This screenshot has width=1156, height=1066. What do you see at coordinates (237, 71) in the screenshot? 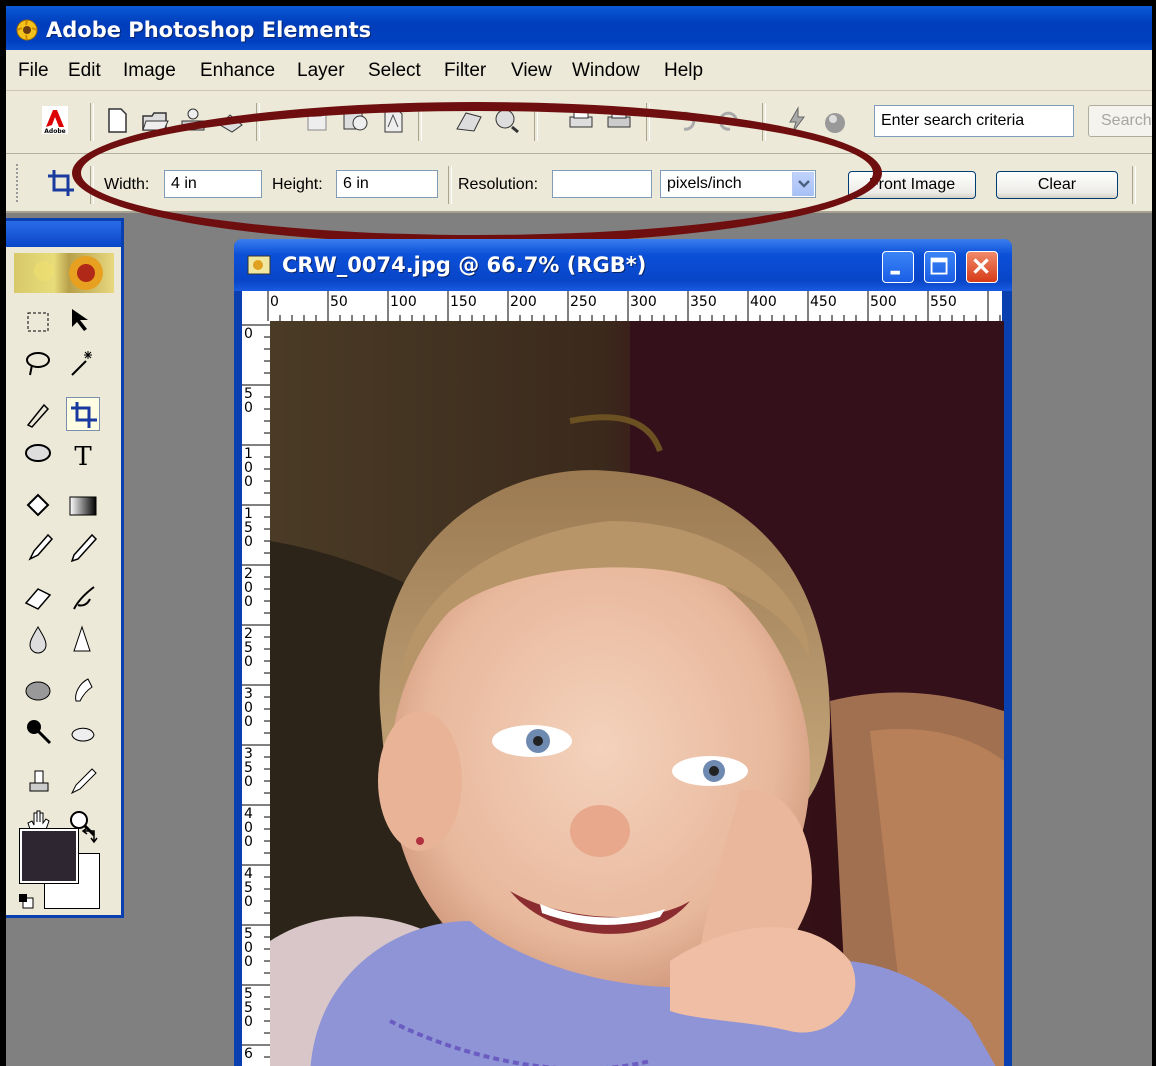
I see `menu-enhance: Enhance` at bounding box center [237, 71].